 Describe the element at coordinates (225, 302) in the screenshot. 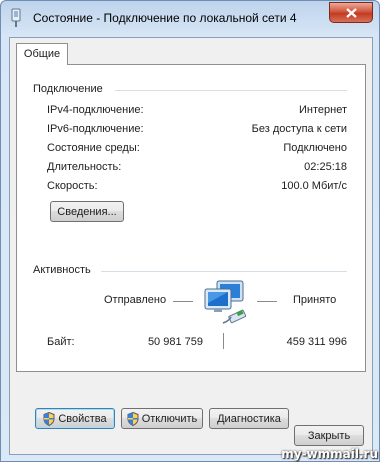

I see `network-computers-icon` at that location.